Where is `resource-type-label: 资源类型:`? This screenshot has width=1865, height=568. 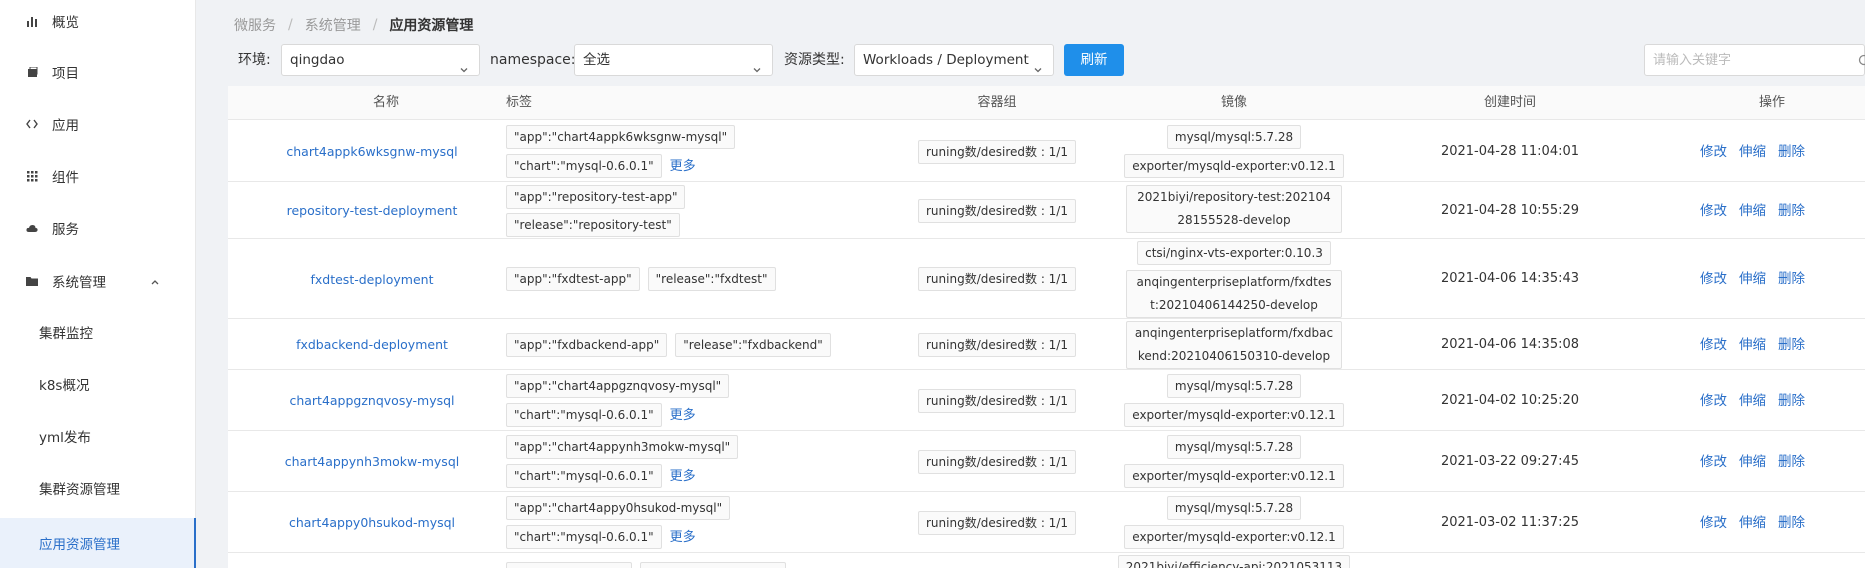
resource-type-label: 资源类型: is located at coordinates (814, 60).